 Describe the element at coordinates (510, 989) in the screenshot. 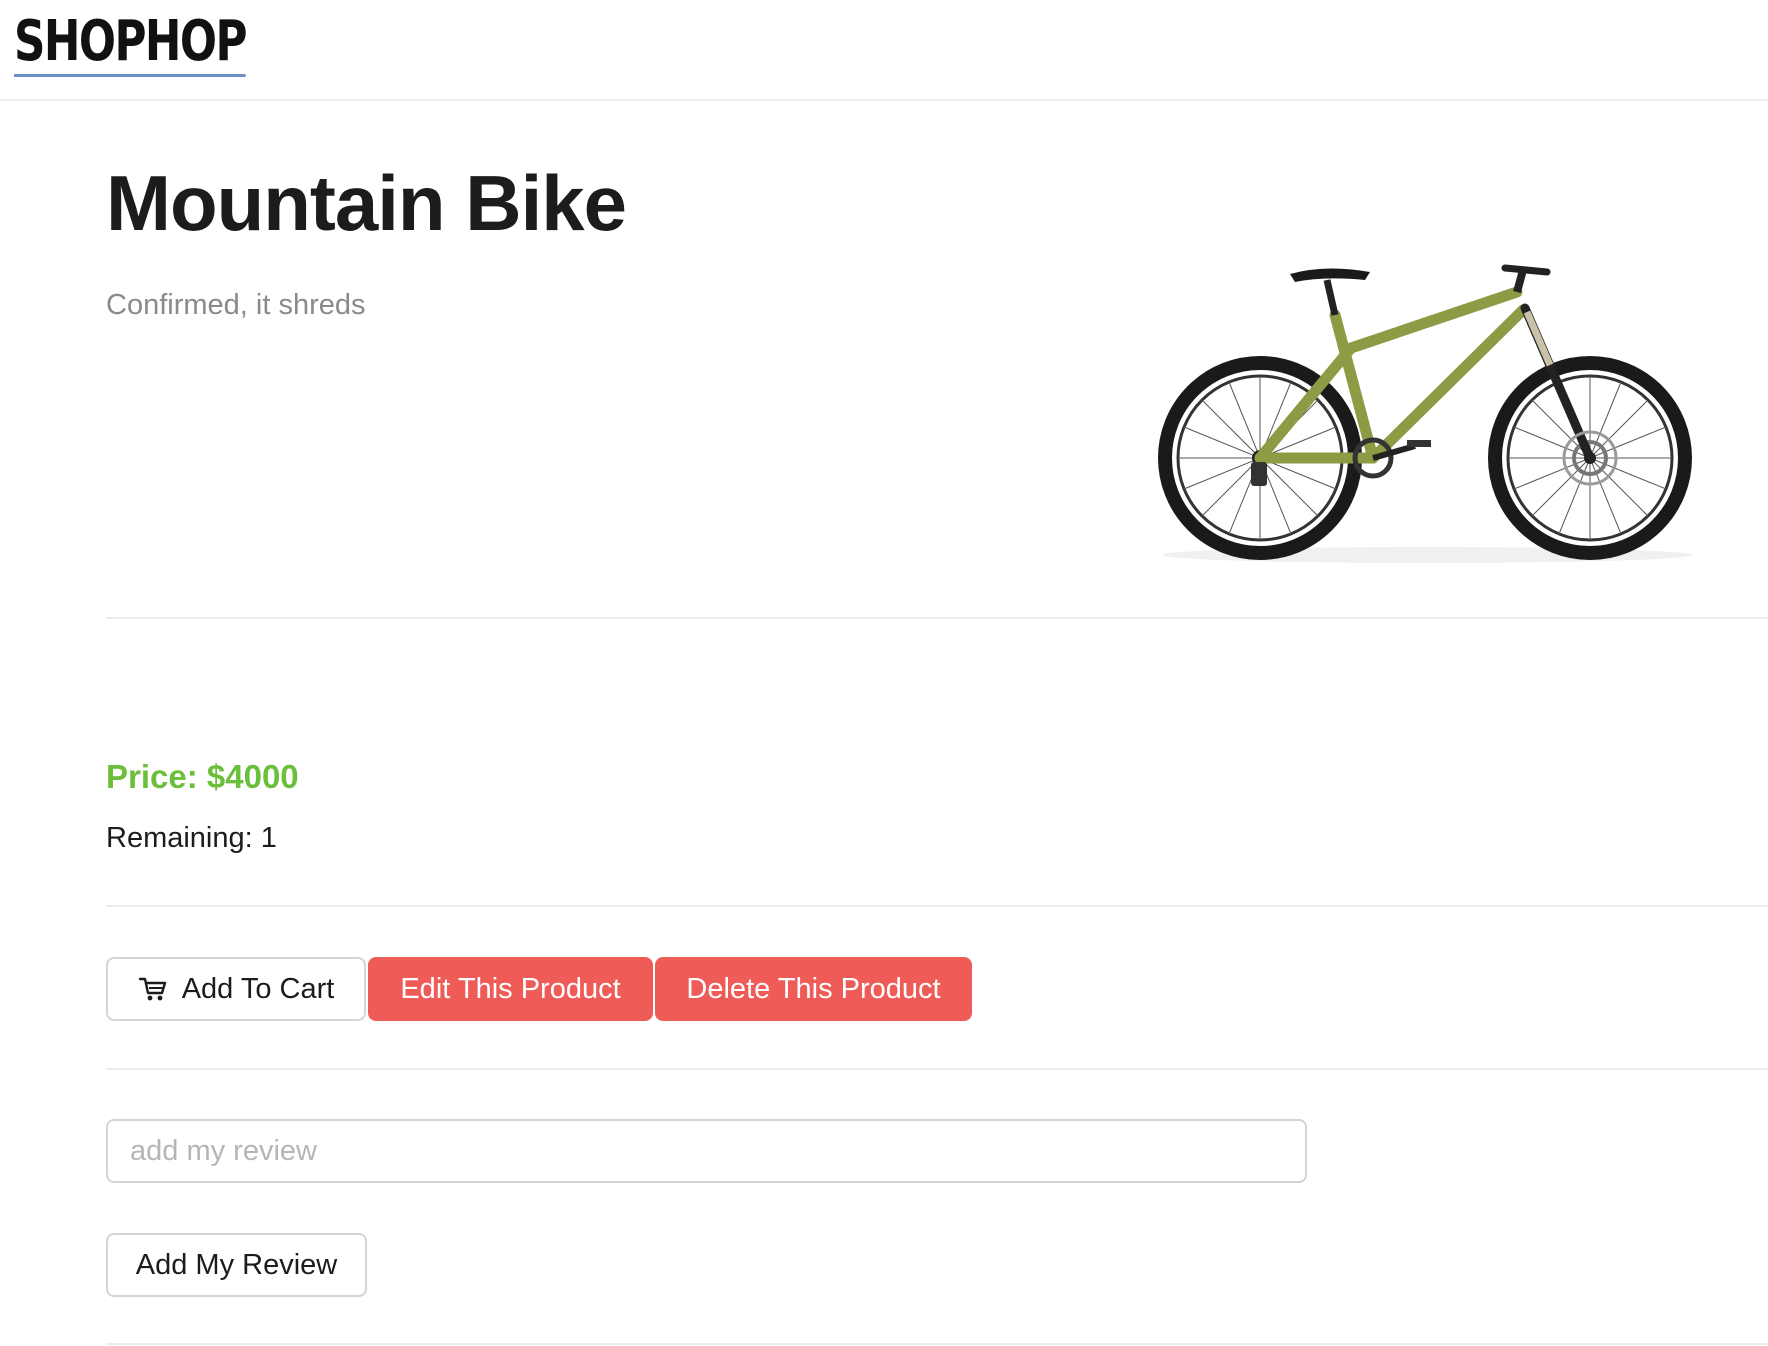

I see `edit-product-button: Edit This Product` at that location.